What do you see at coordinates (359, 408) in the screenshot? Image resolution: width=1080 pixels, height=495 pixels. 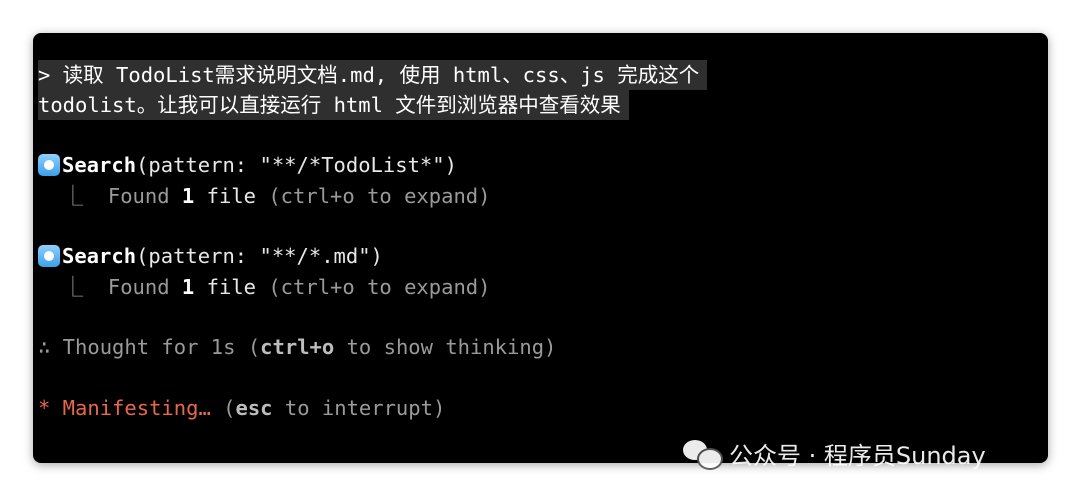 I see `status-suffix: to interrupt)` at bounding box center [359, 408].